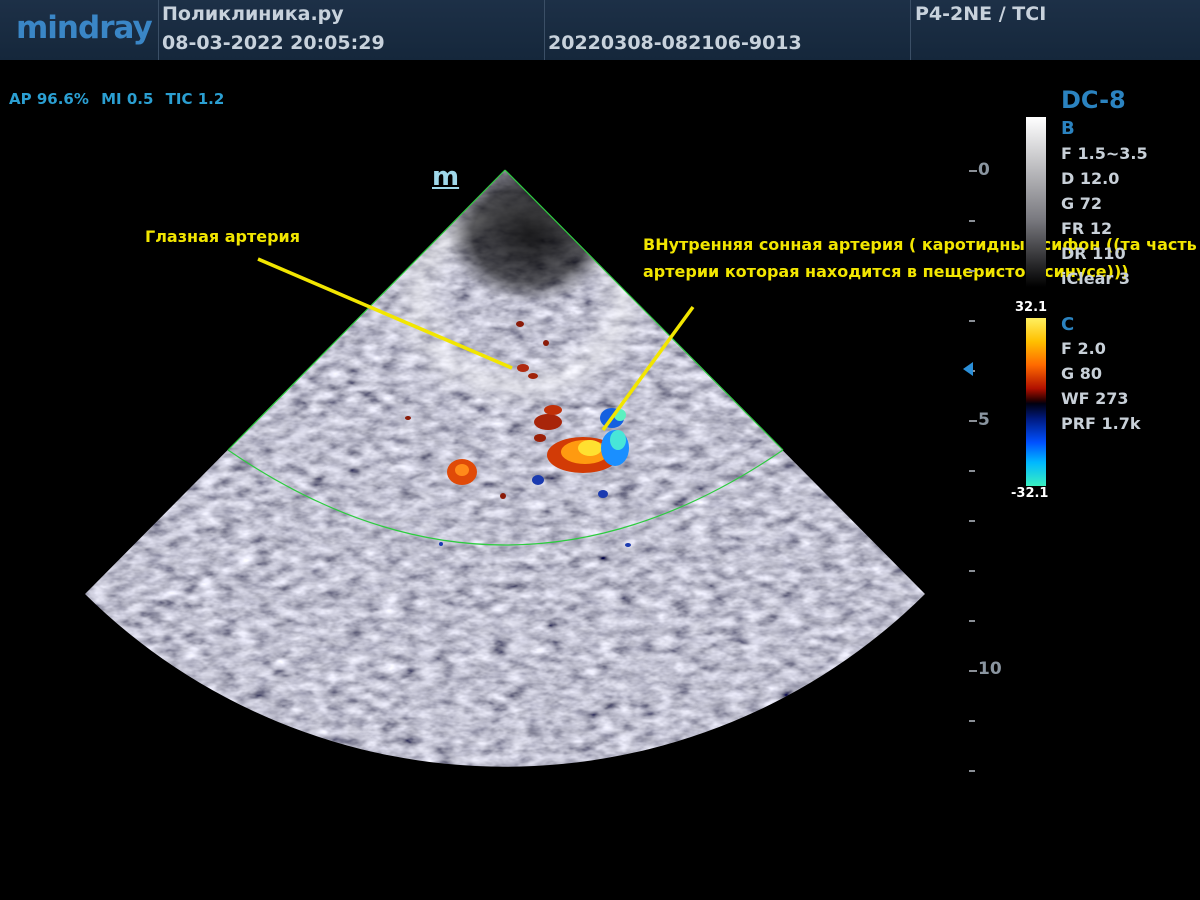 This screenshot has height=900, width=1200. What do you see at coordinates (1090, 178) in the screenshot?
I see `b-param-depth: D 12.0` at bounding box center [1090, 178].